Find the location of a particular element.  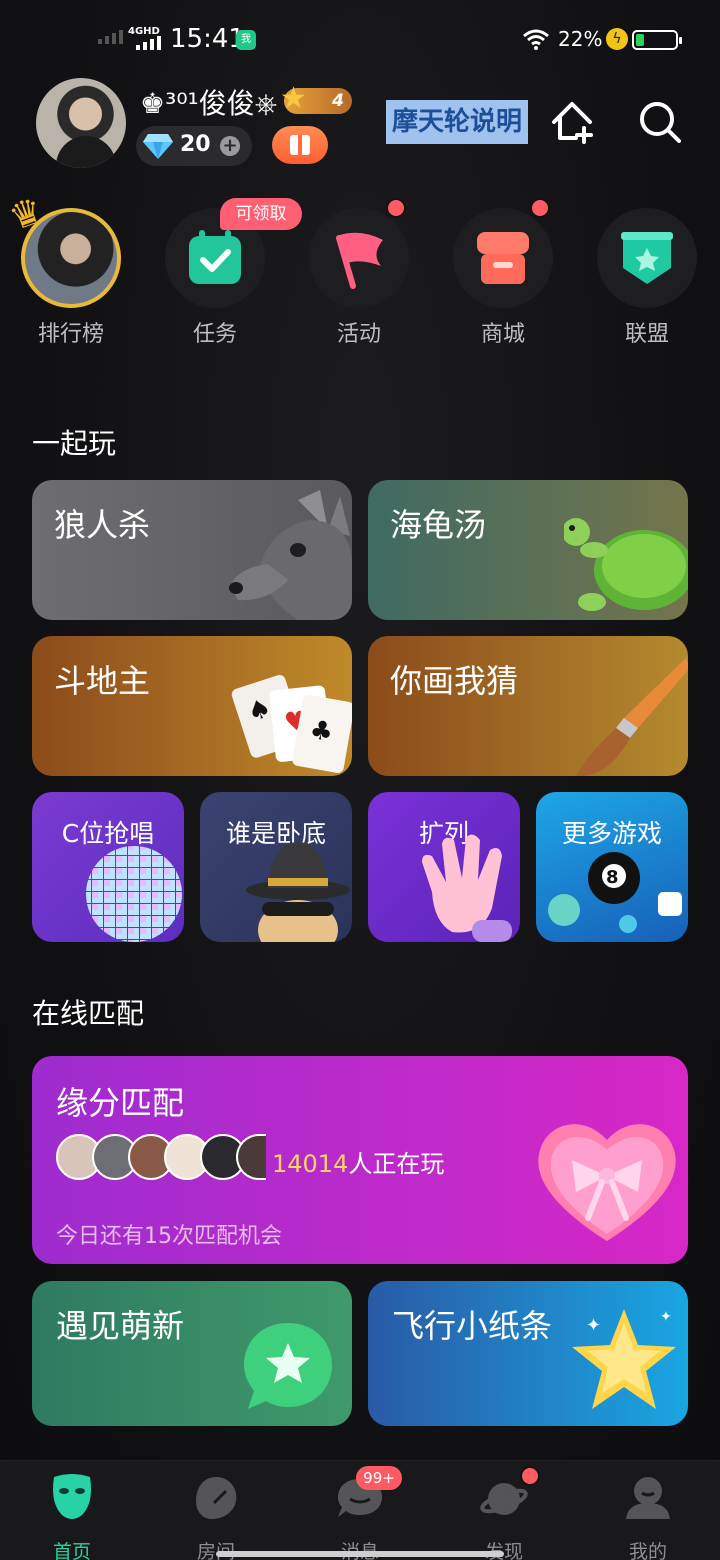

section-title-play-together: 一起玩 is located at coordinates (74, 443).